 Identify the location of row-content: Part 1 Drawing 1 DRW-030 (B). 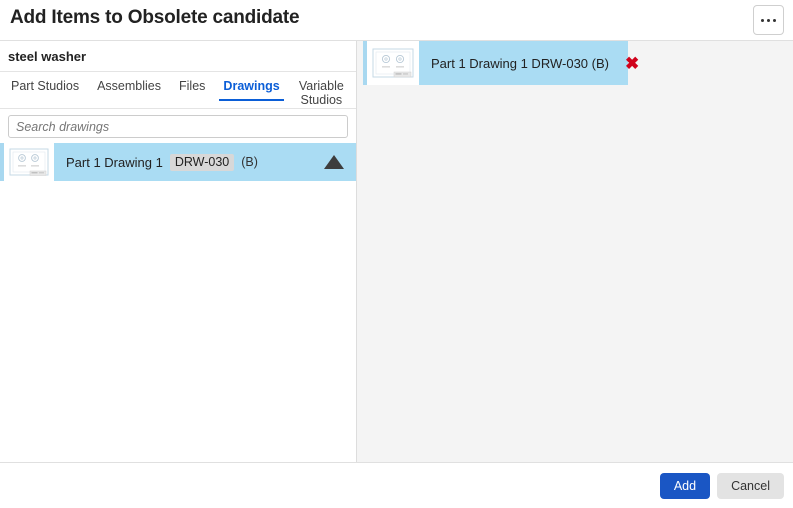
(205, 162).